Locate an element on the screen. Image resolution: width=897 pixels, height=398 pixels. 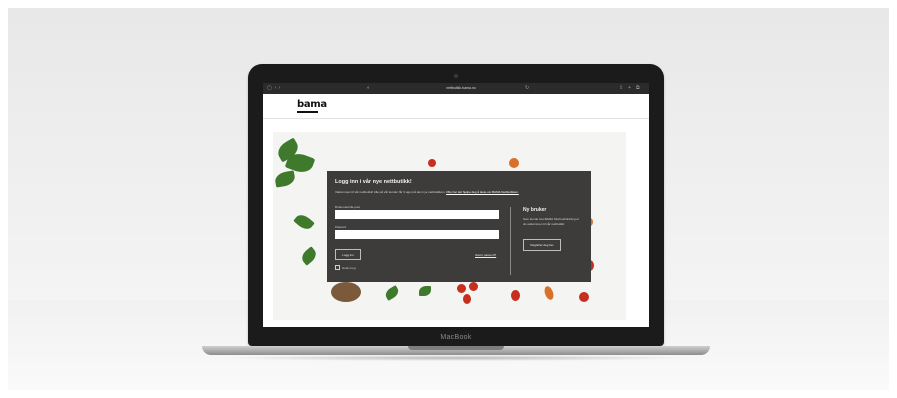
laptop-base is located at coordinates (456, 350).